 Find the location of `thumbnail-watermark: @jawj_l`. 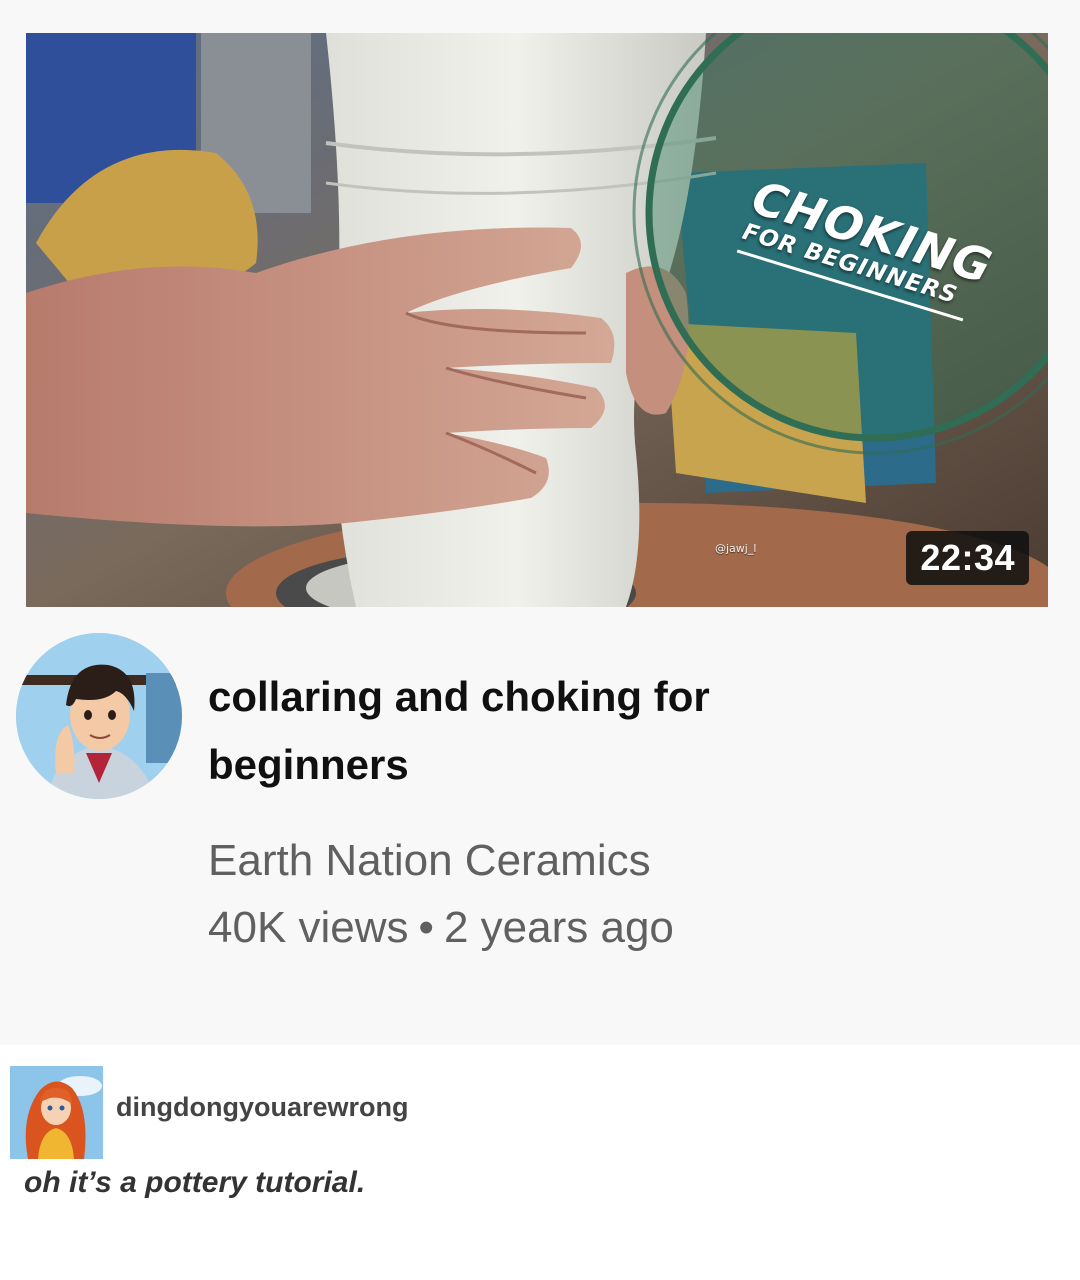

thumbnail-watermark: @jawj_l is located at coordinates (736, 548).